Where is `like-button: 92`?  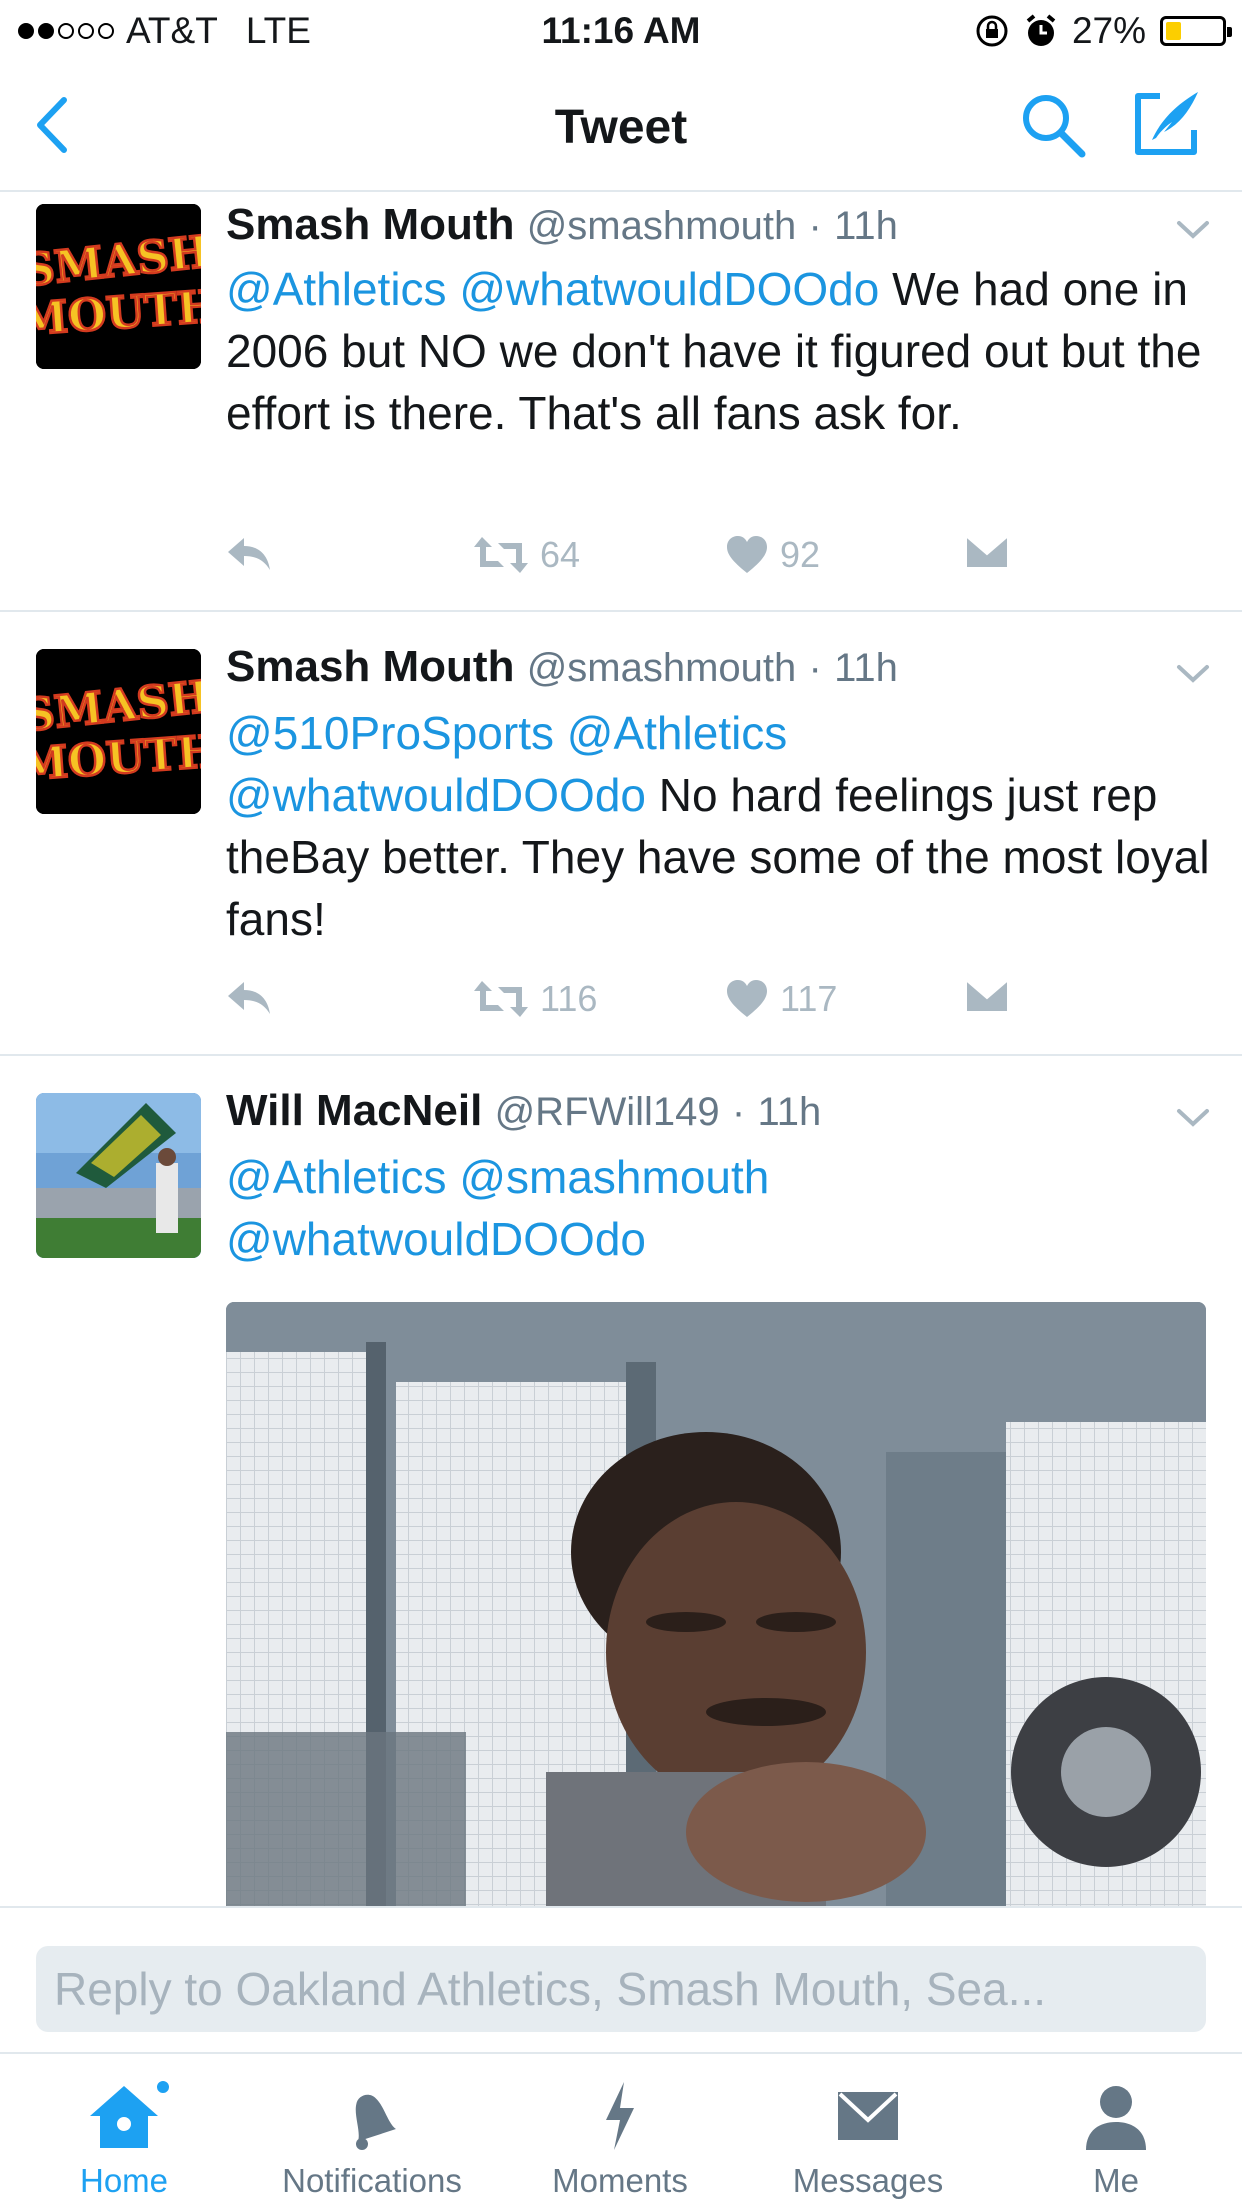
like-button: 92 is located at coordinates (773, 555).